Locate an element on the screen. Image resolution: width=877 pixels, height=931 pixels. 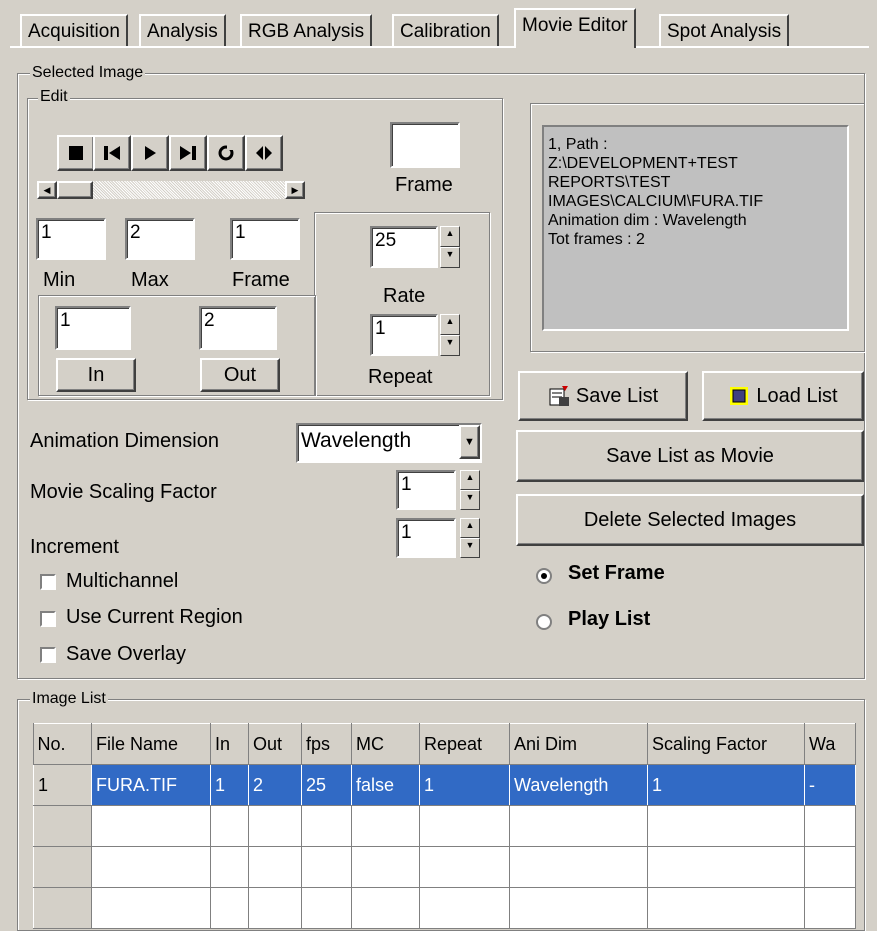
out-field: 2 is located at coordinates (238, 328).